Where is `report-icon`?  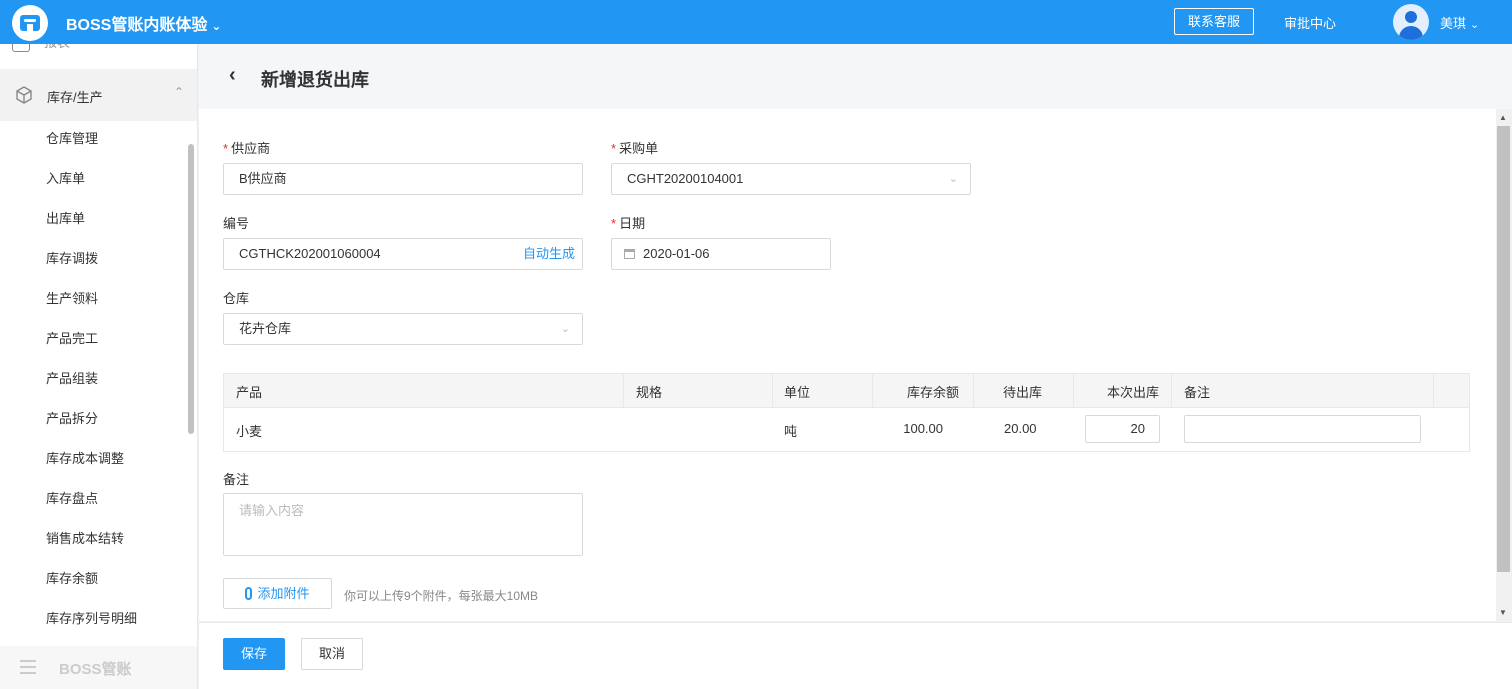
report-icon is located at coordinates (21, 48).